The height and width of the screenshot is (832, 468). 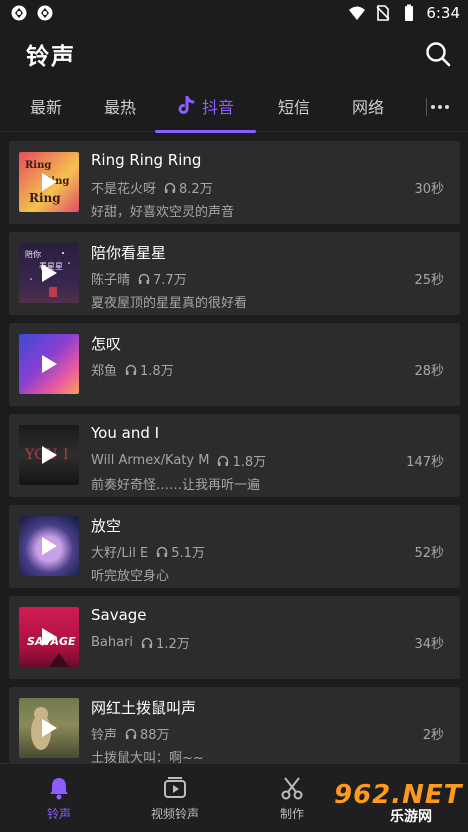 I want to click on ringtone-item: 怎叹 郑鱼 1.8万 28秒, so click(x=234, y=364).